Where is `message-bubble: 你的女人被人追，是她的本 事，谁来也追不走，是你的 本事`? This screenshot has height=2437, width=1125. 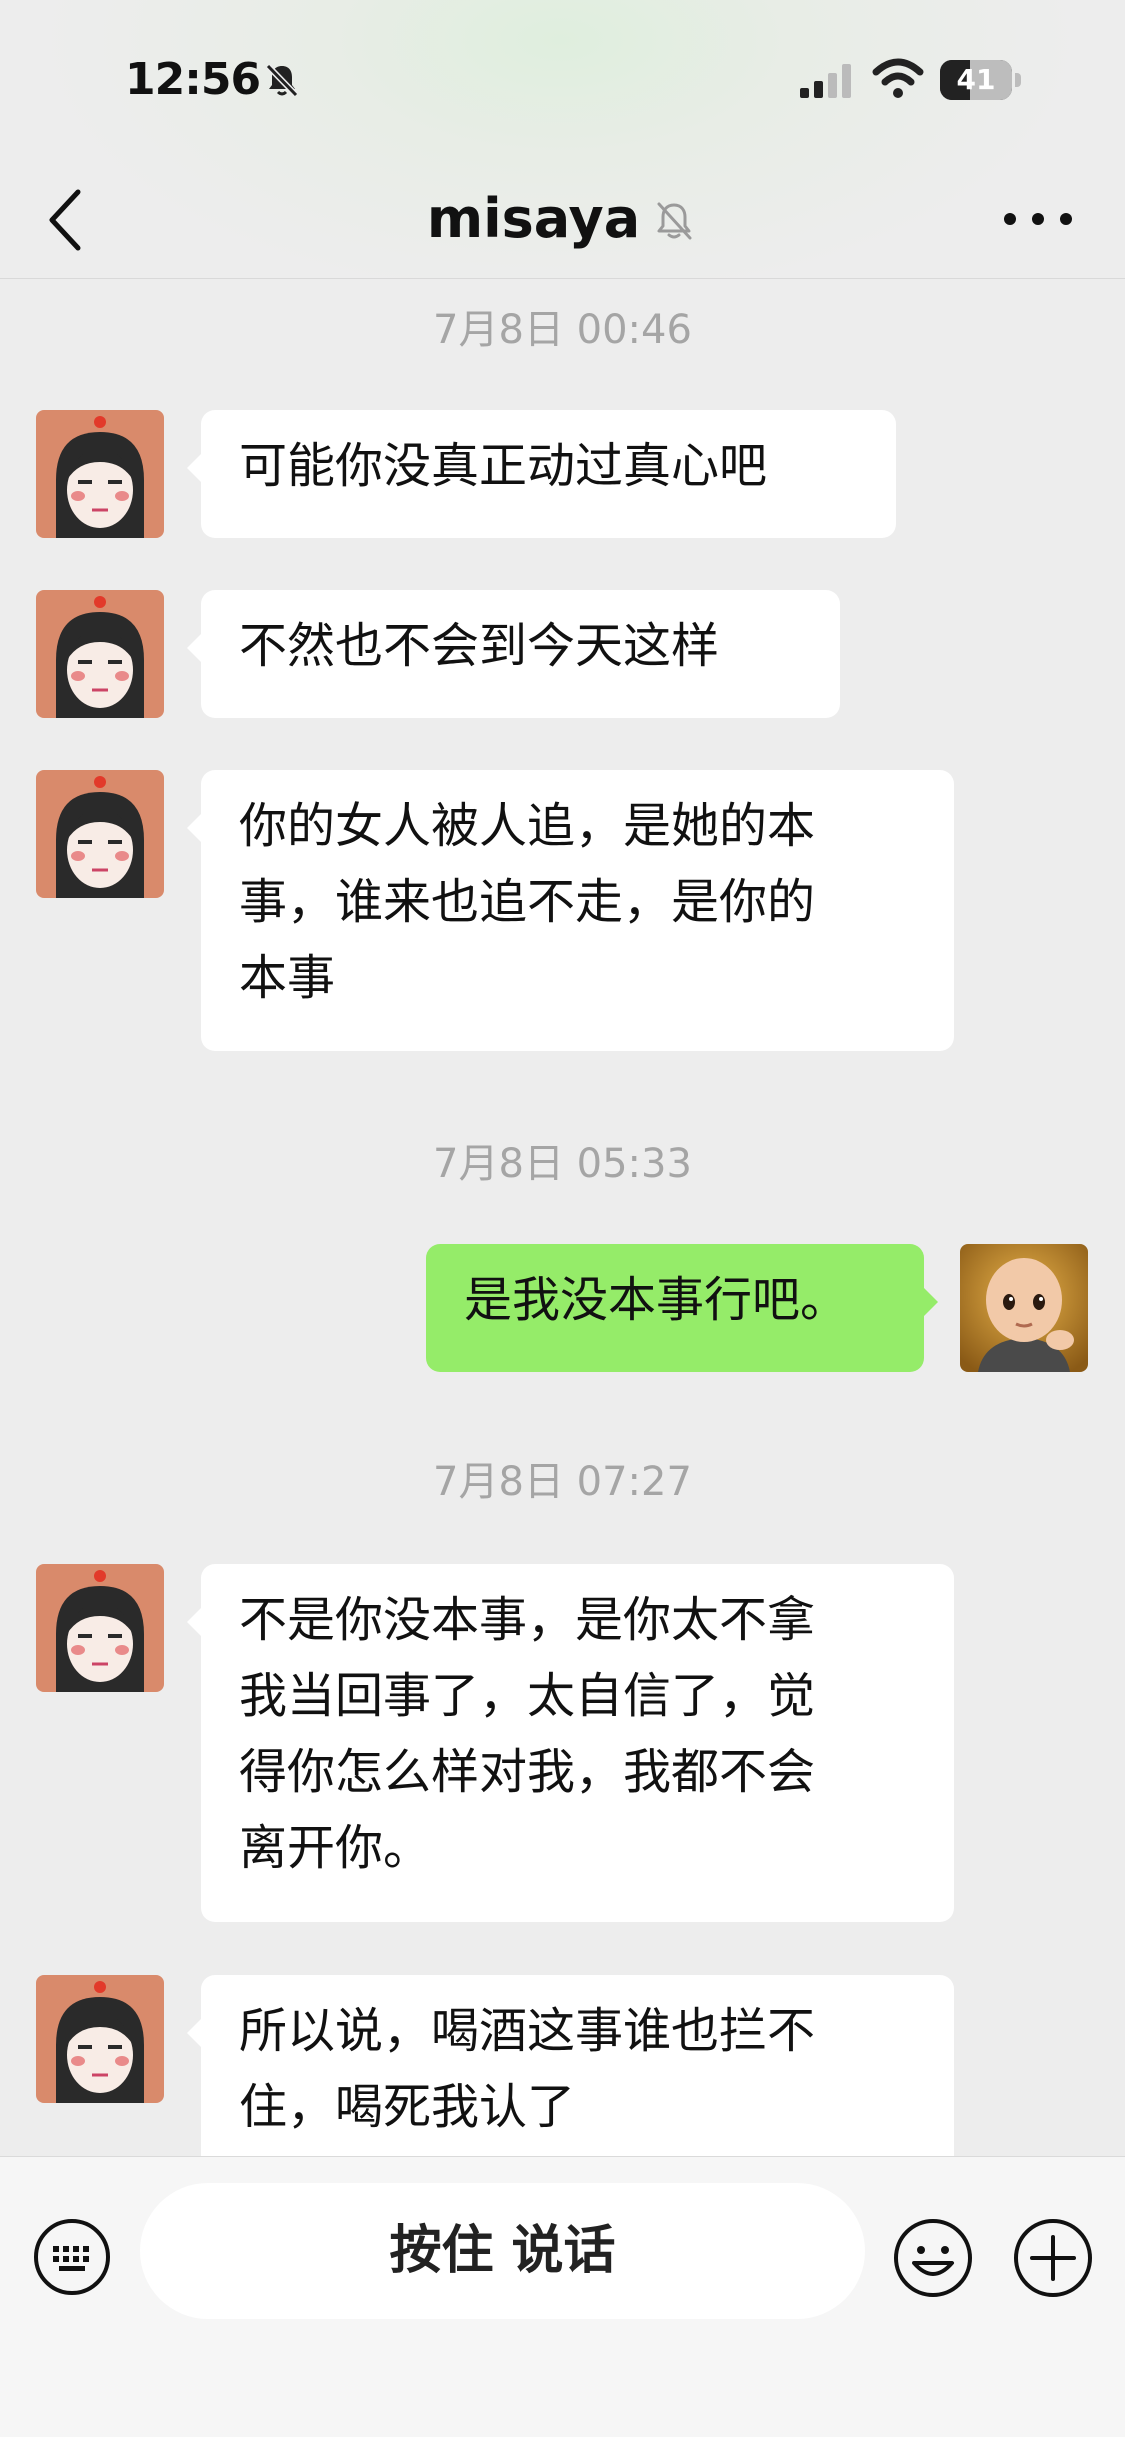
message-bubble: 你的女人被人追，是她的本 事，谁来也追不走，是你的 本事 is located at coordinates (570, 910).